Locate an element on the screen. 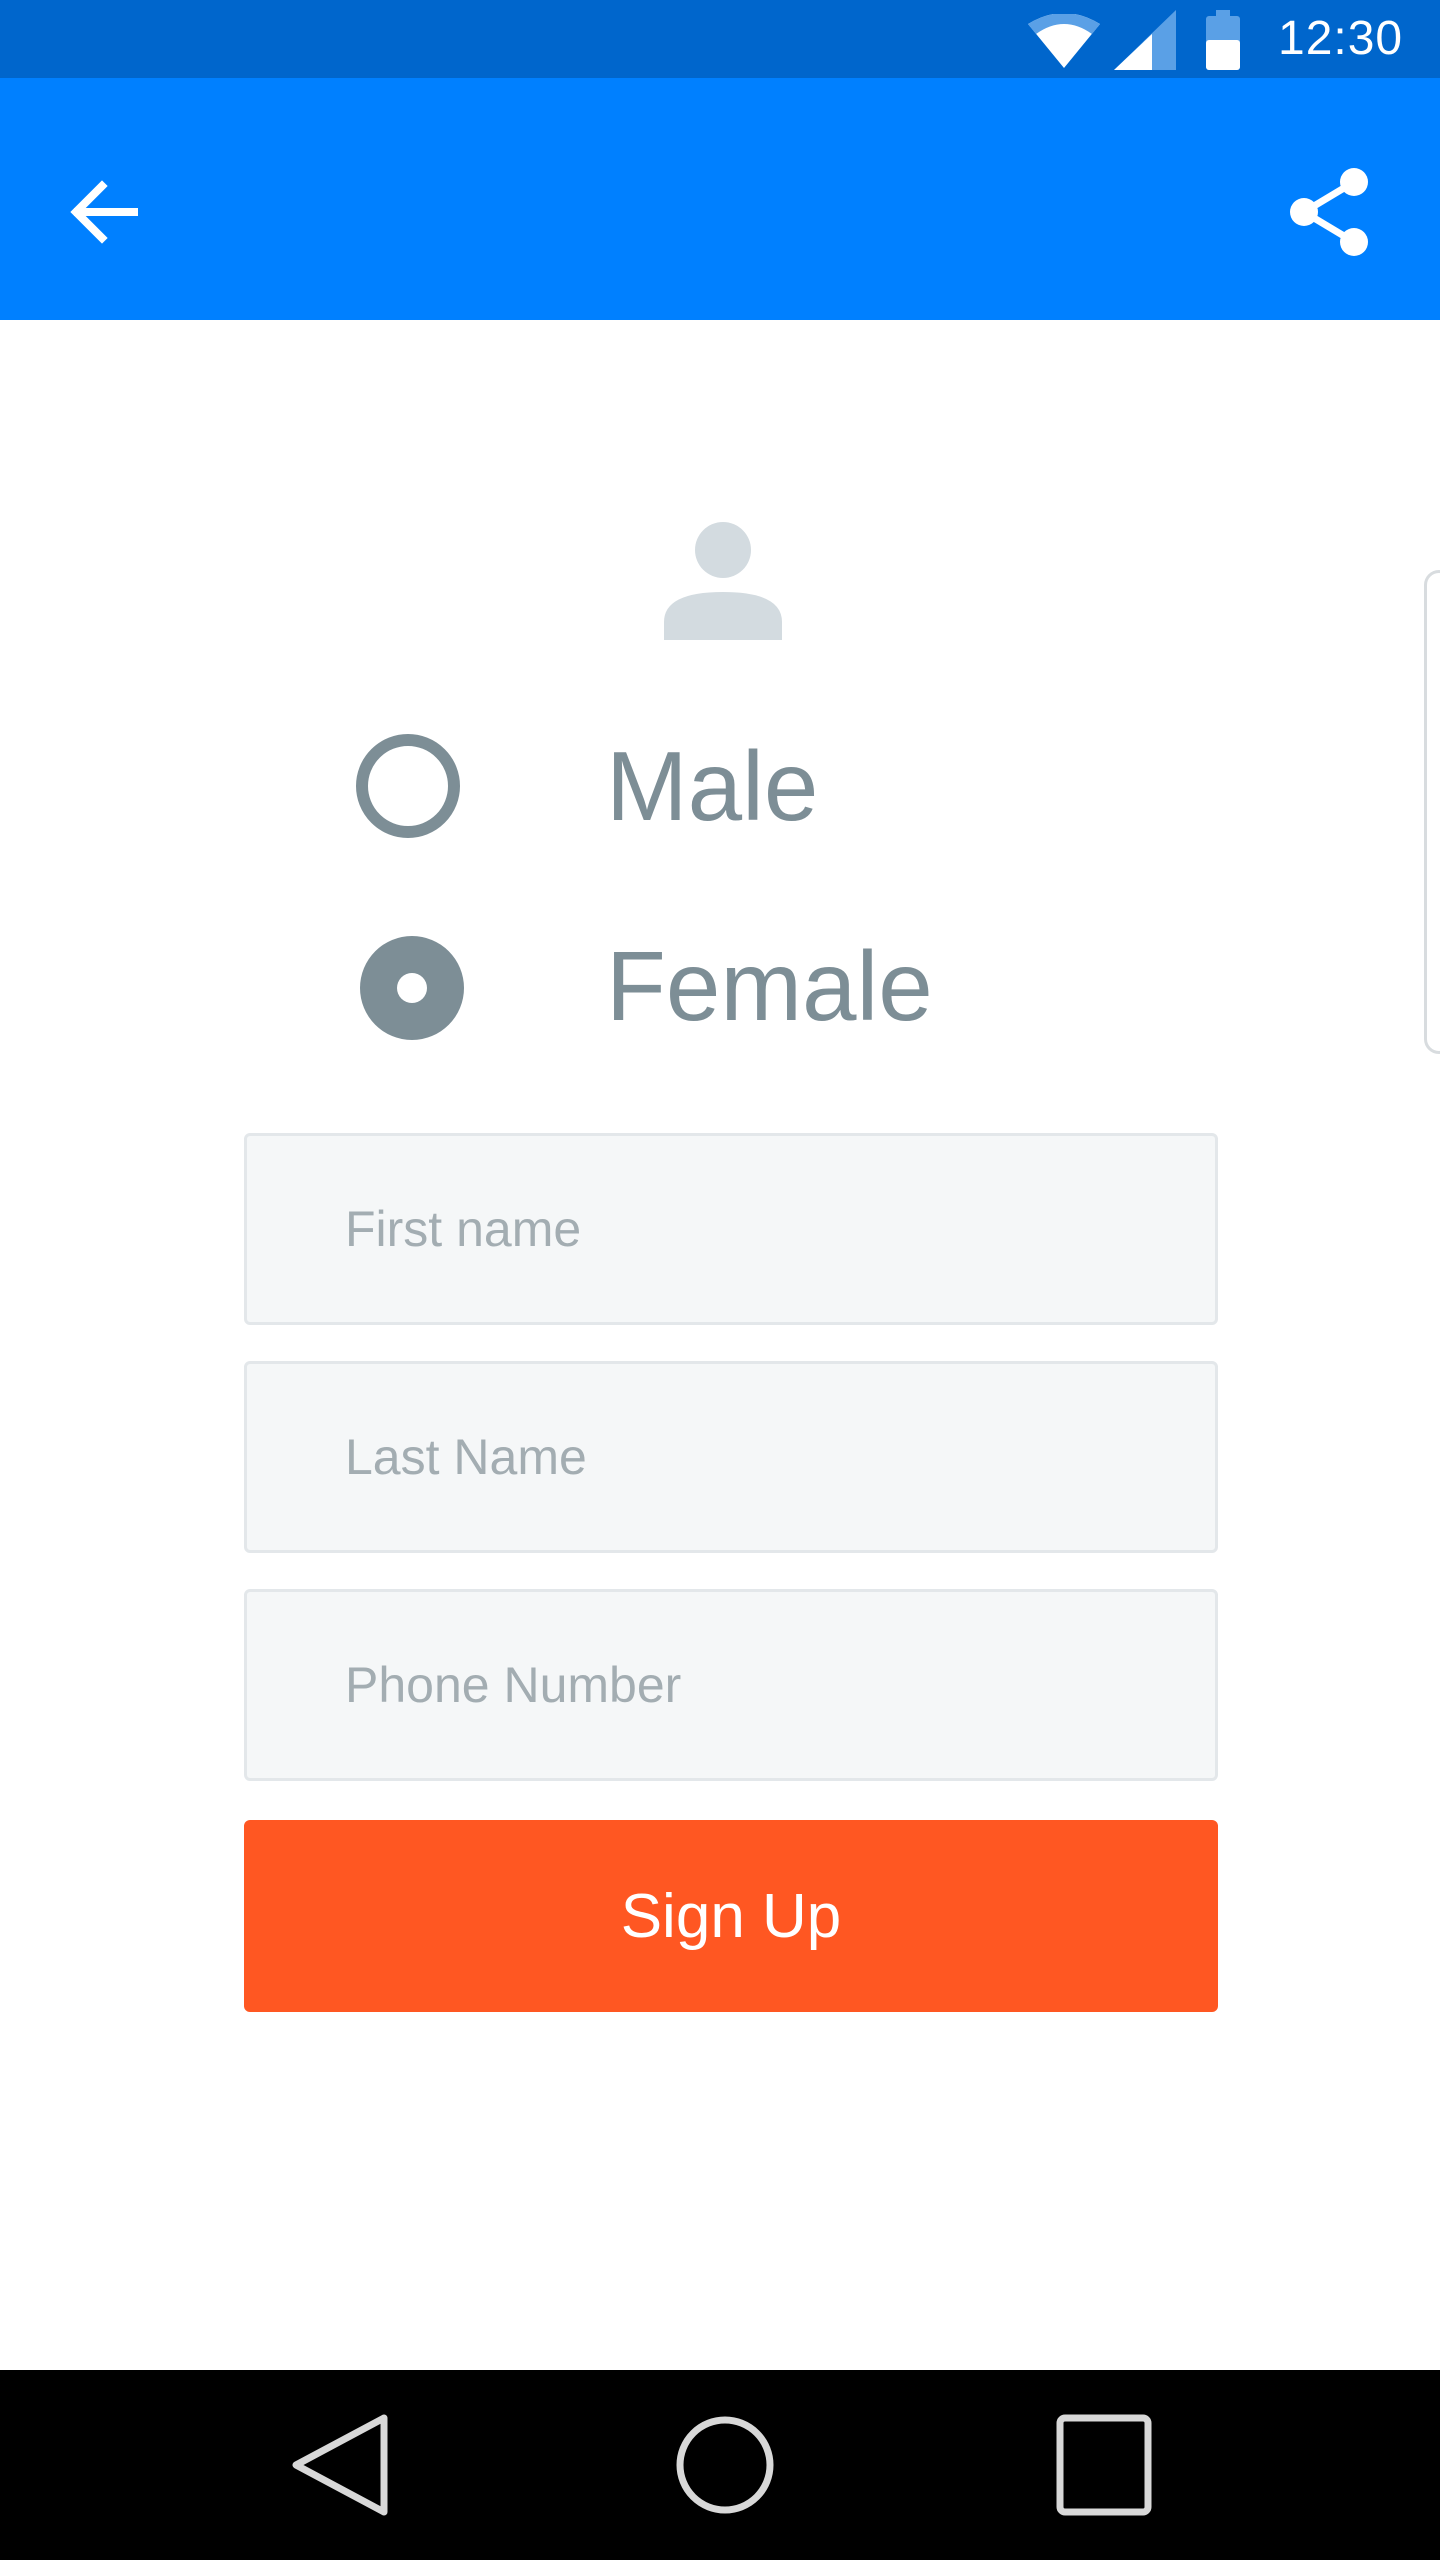  nav-back-icon is located at coordinates (339, 2465).